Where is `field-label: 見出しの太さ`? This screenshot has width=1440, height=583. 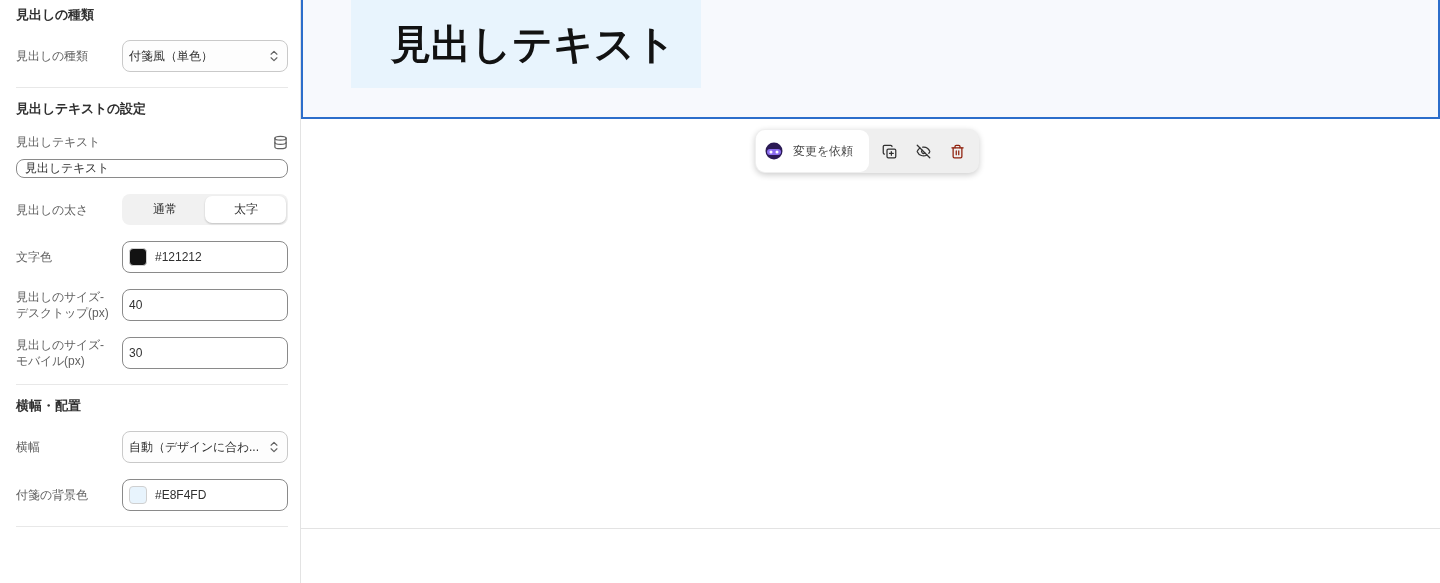 field-label: 見出しの太さ is located at coordinates (52, 209).